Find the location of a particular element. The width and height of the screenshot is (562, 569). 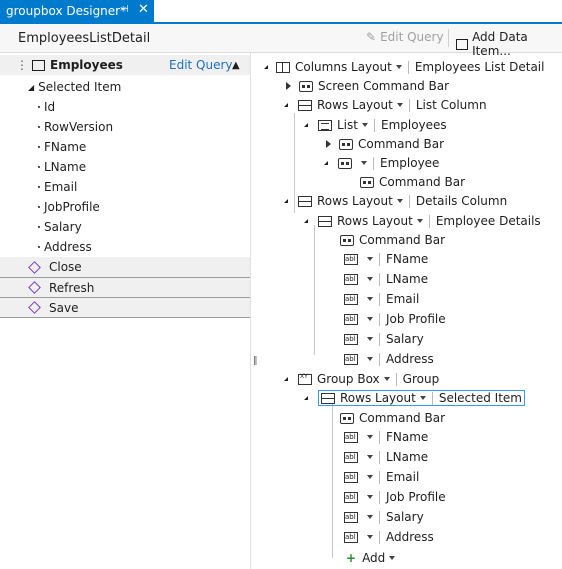

pin-icon: ⊣ is located at coordinates (124, 9).